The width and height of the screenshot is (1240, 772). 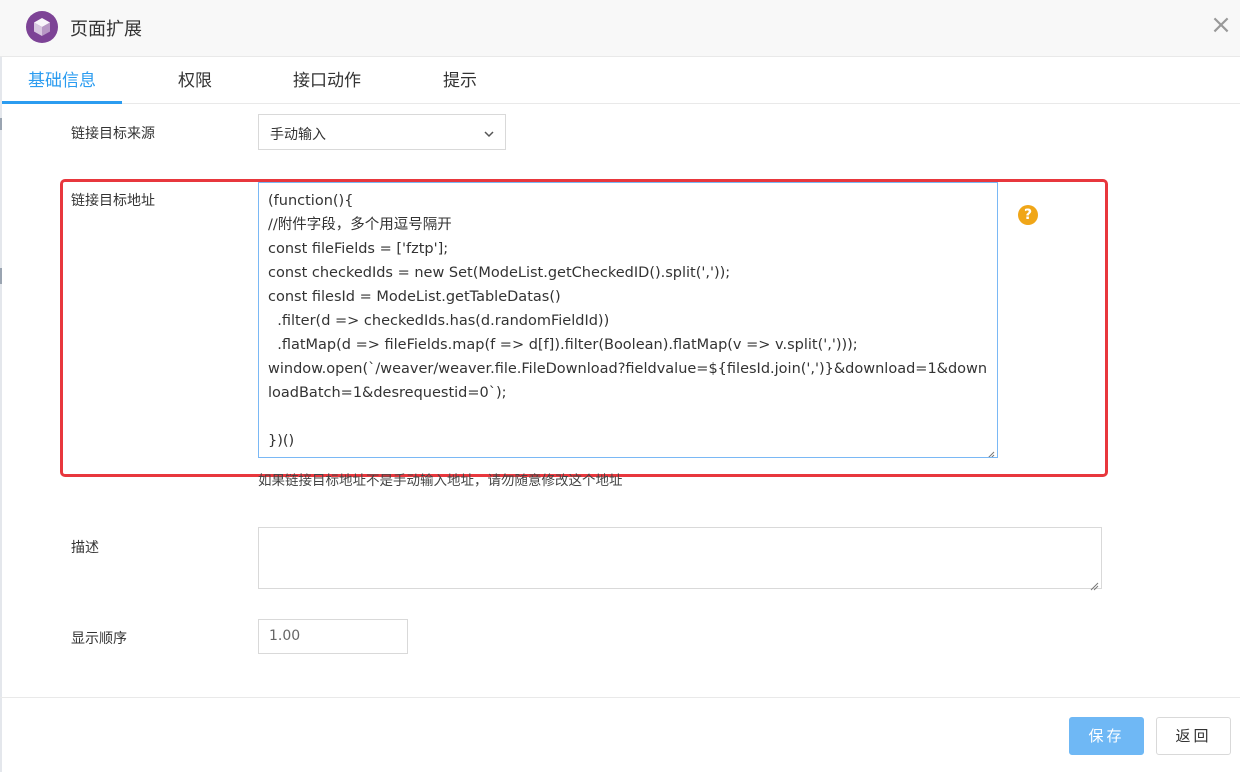 I want to click on tab-interface-actions: 接口动作, so click(x=327, y=80).